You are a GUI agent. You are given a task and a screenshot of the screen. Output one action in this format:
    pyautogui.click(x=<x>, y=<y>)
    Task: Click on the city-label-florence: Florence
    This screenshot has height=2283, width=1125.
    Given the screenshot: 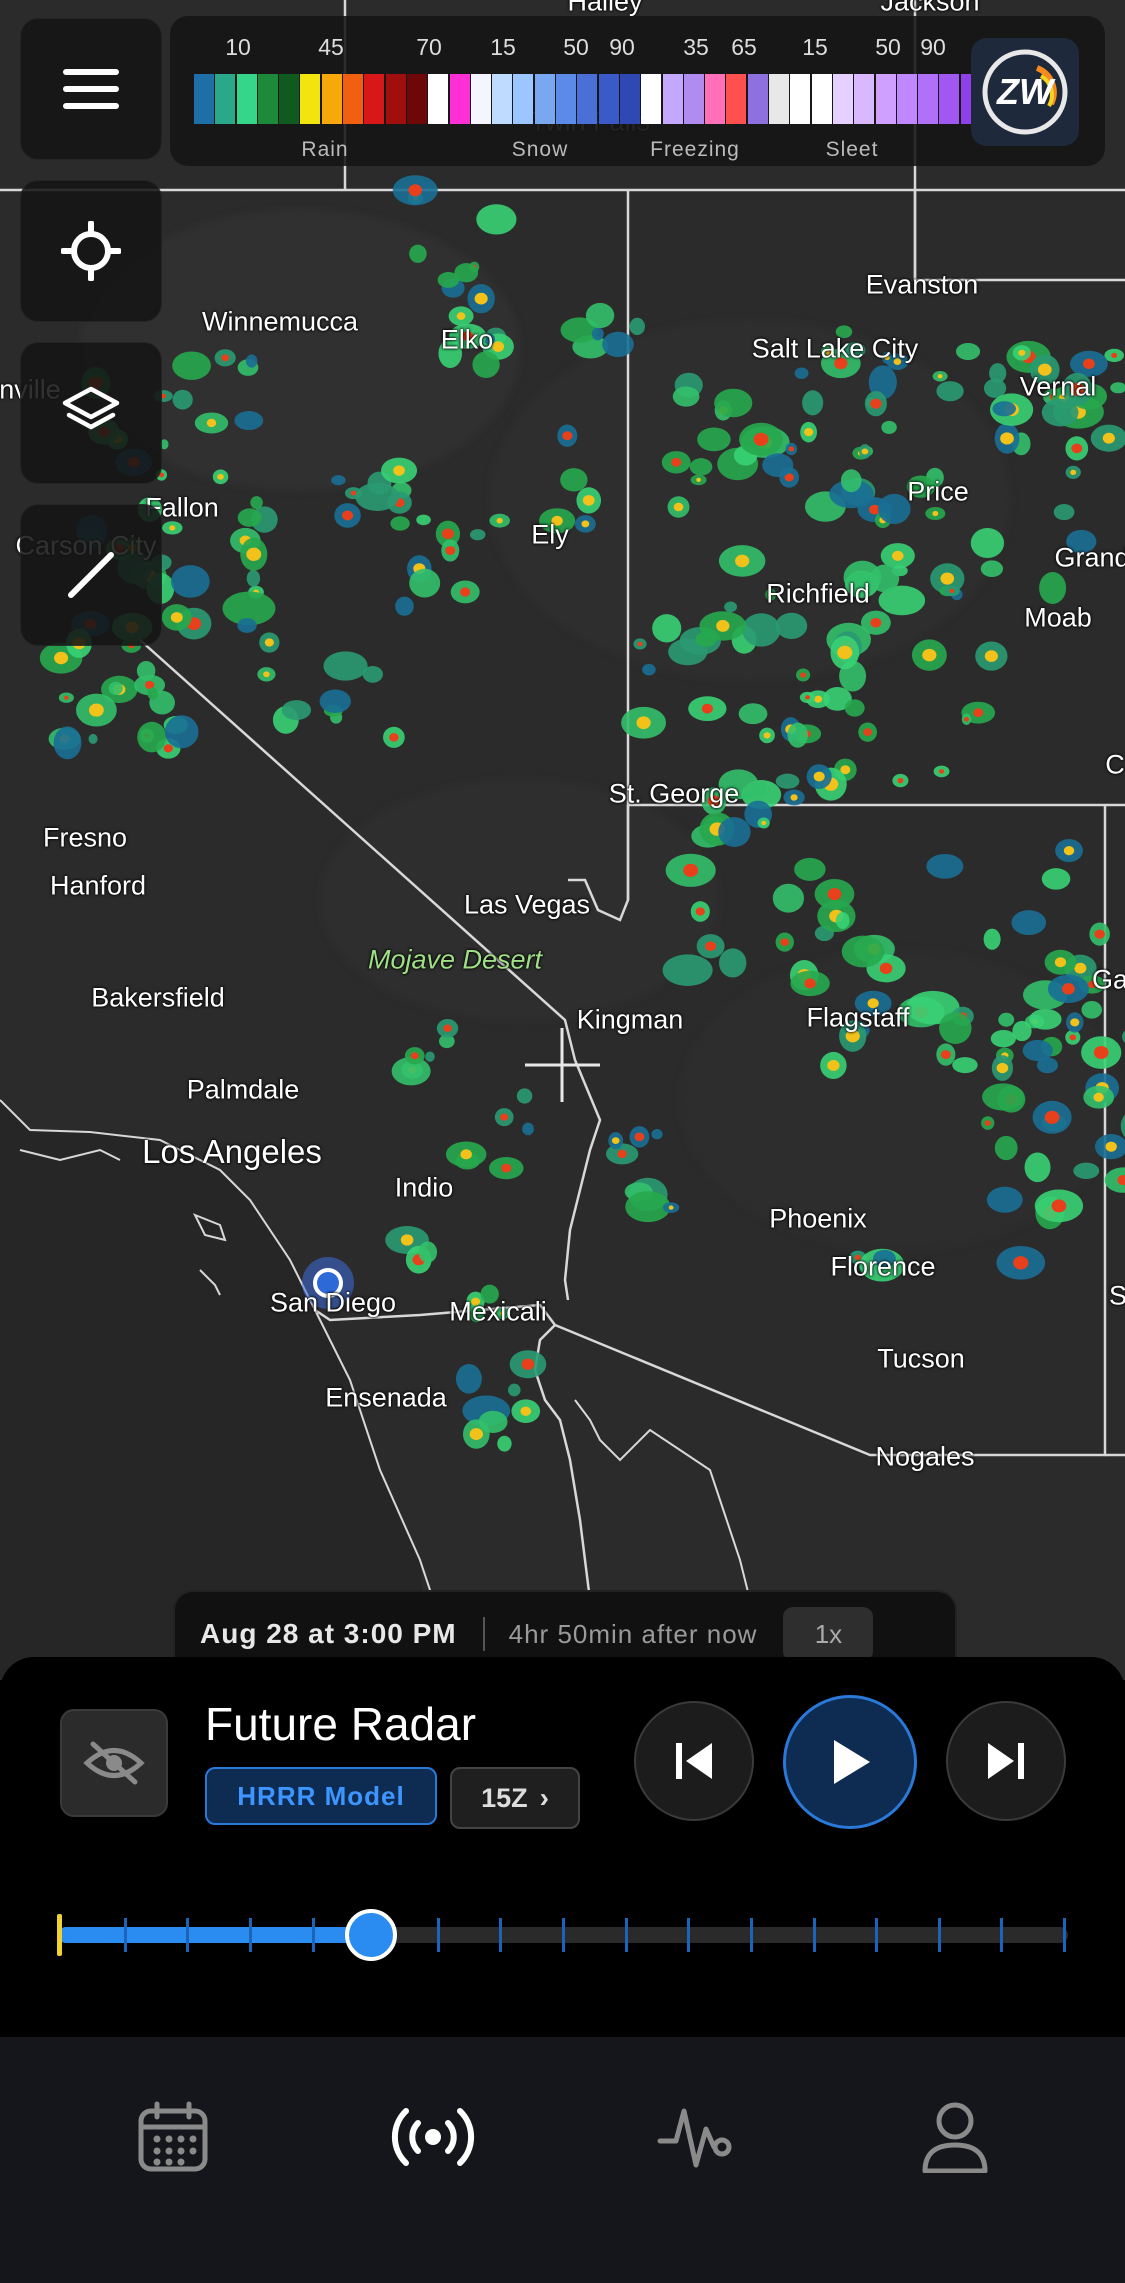 What is the action you would take?
    pyautogui.click(x=883, y=1266)
    